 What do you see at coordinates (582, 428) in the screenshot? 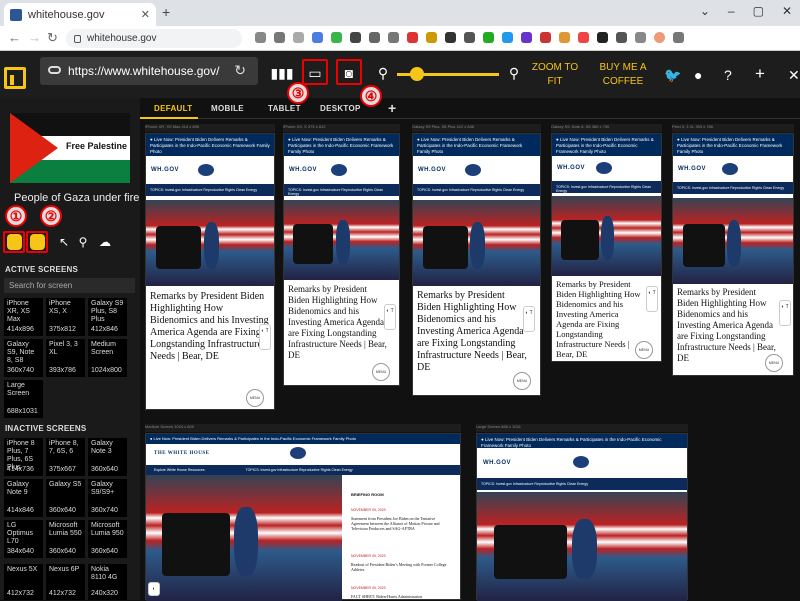
I see `screen-header: Large Screen 688 x 1031` at bounding box center [582, 428].